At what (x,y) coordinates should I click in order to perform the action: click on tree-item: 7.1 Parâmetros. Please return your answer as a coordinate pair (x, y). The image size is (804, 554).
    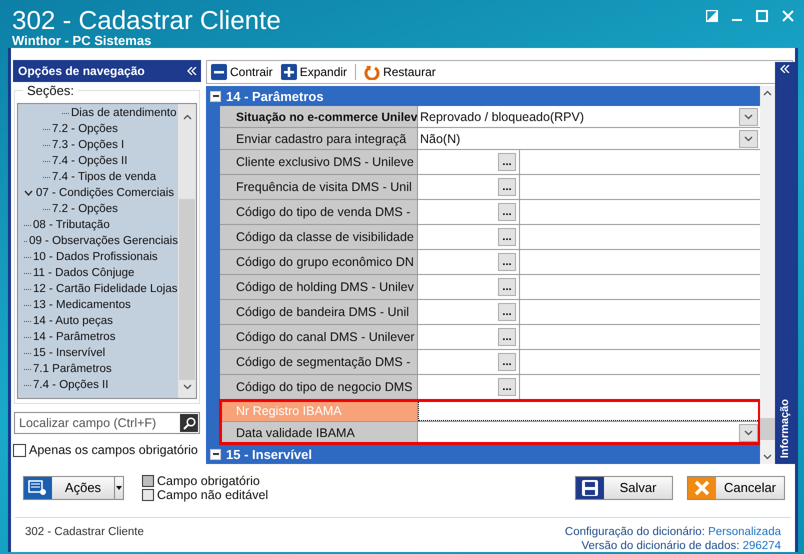
    Looking at the image, I should click on (72, 369).